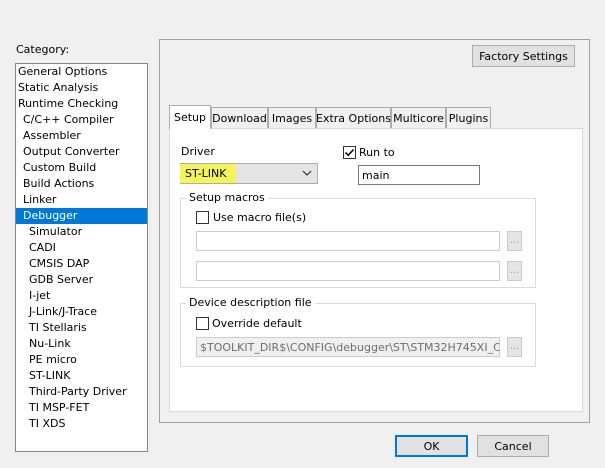 This screenshot has height=468, width=605. I want to click on category-item: Runtime Checking, so click(81, 104).